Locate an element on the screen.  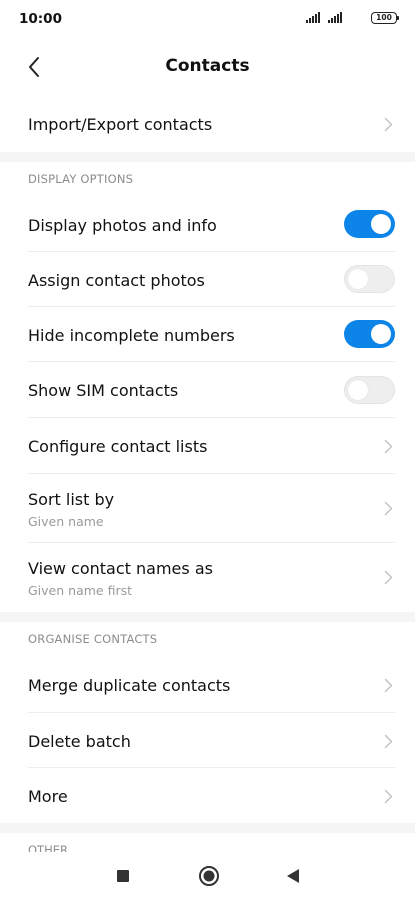
delete-batch-row: Delete batch is located at coordinates (207, 740).